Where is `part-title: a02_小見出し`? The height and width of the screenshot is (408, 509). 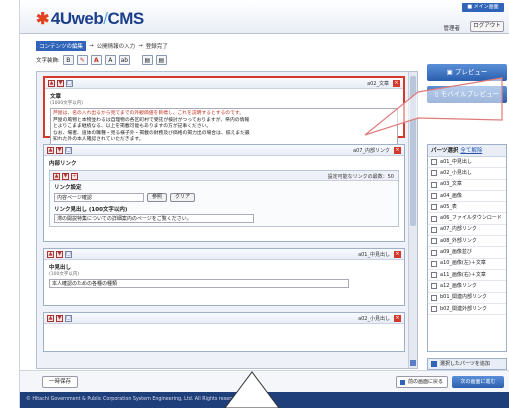
part-title: a02_小見出し is located at coordinates (374, 319).